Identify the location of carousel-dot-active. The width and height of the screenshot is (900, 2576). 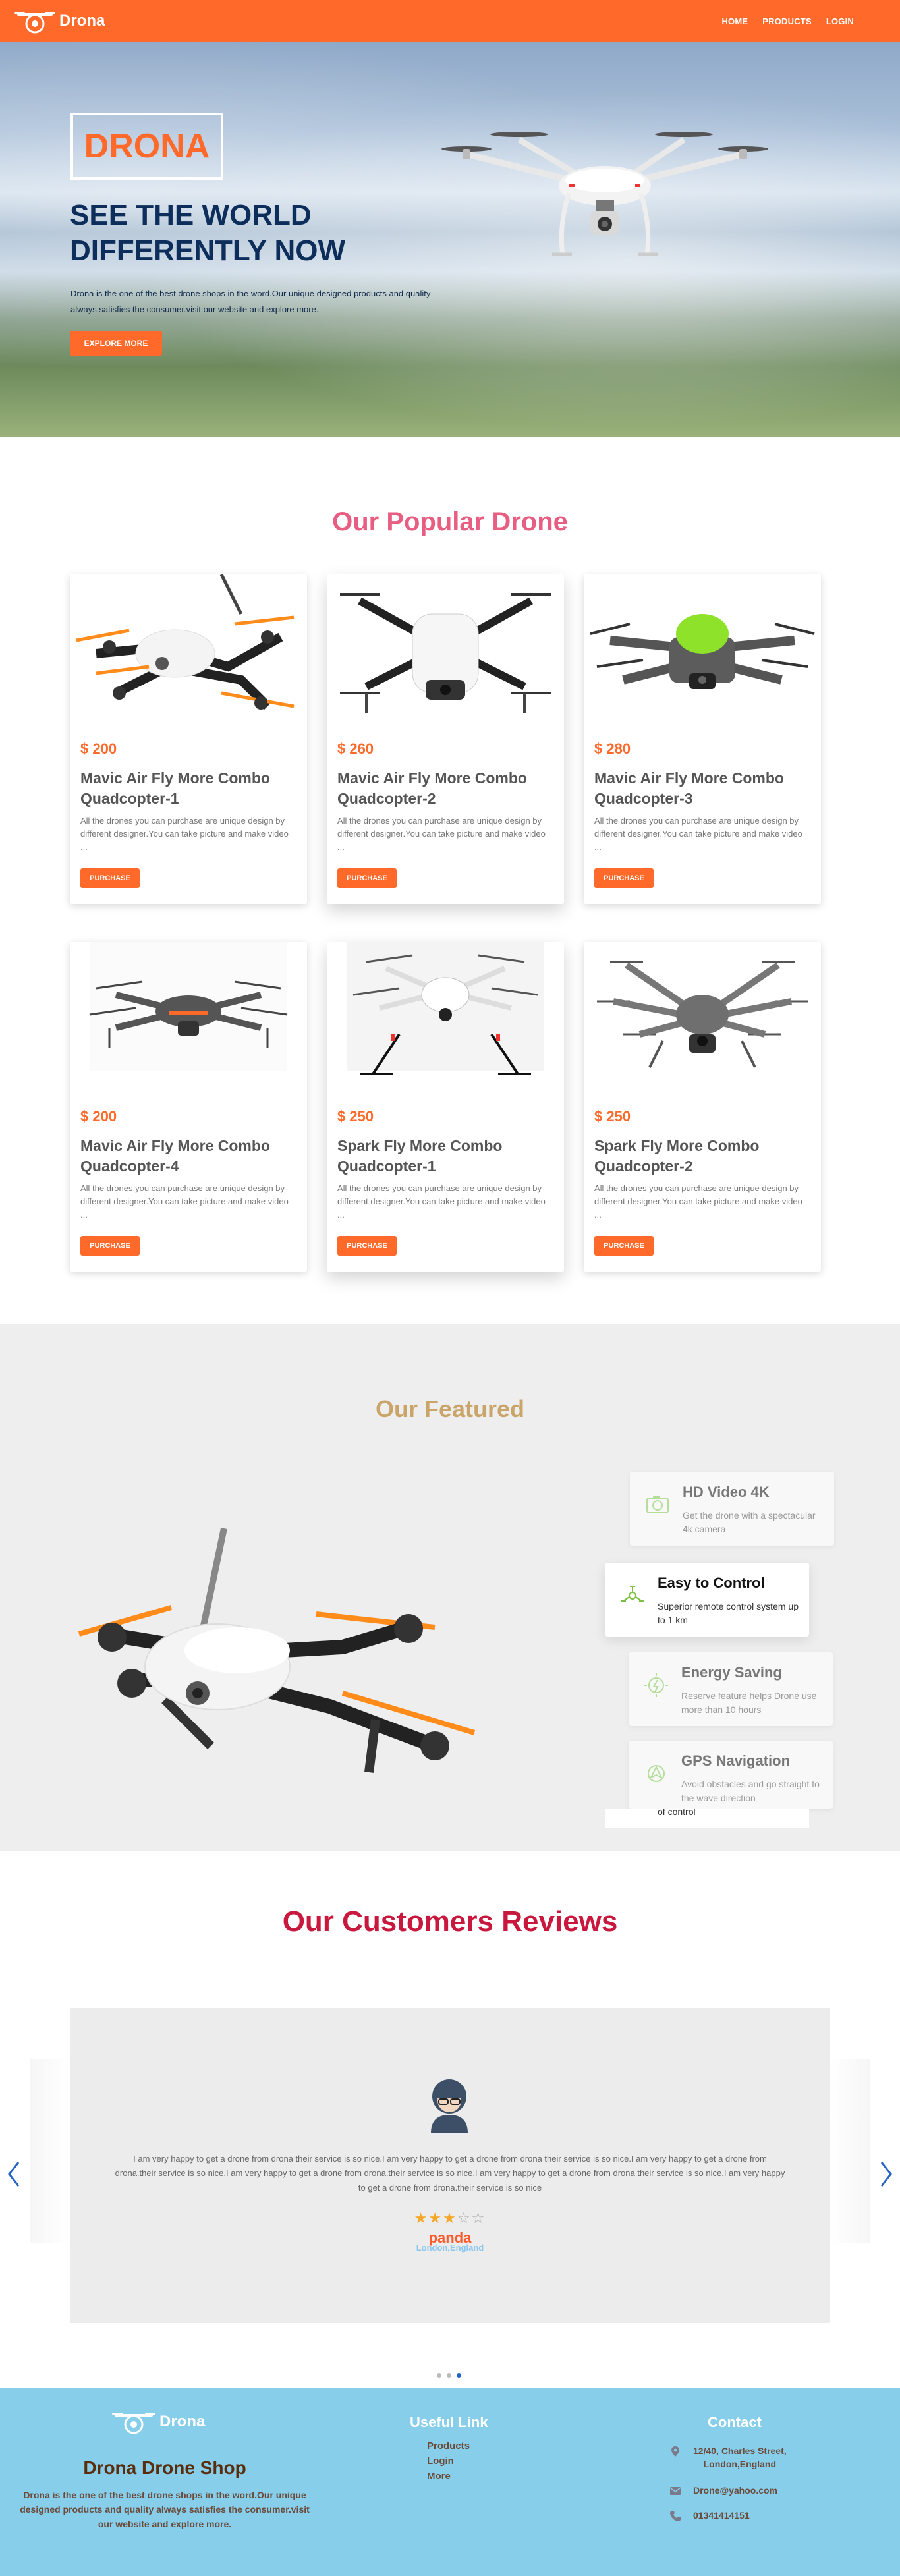
(459, 2375).